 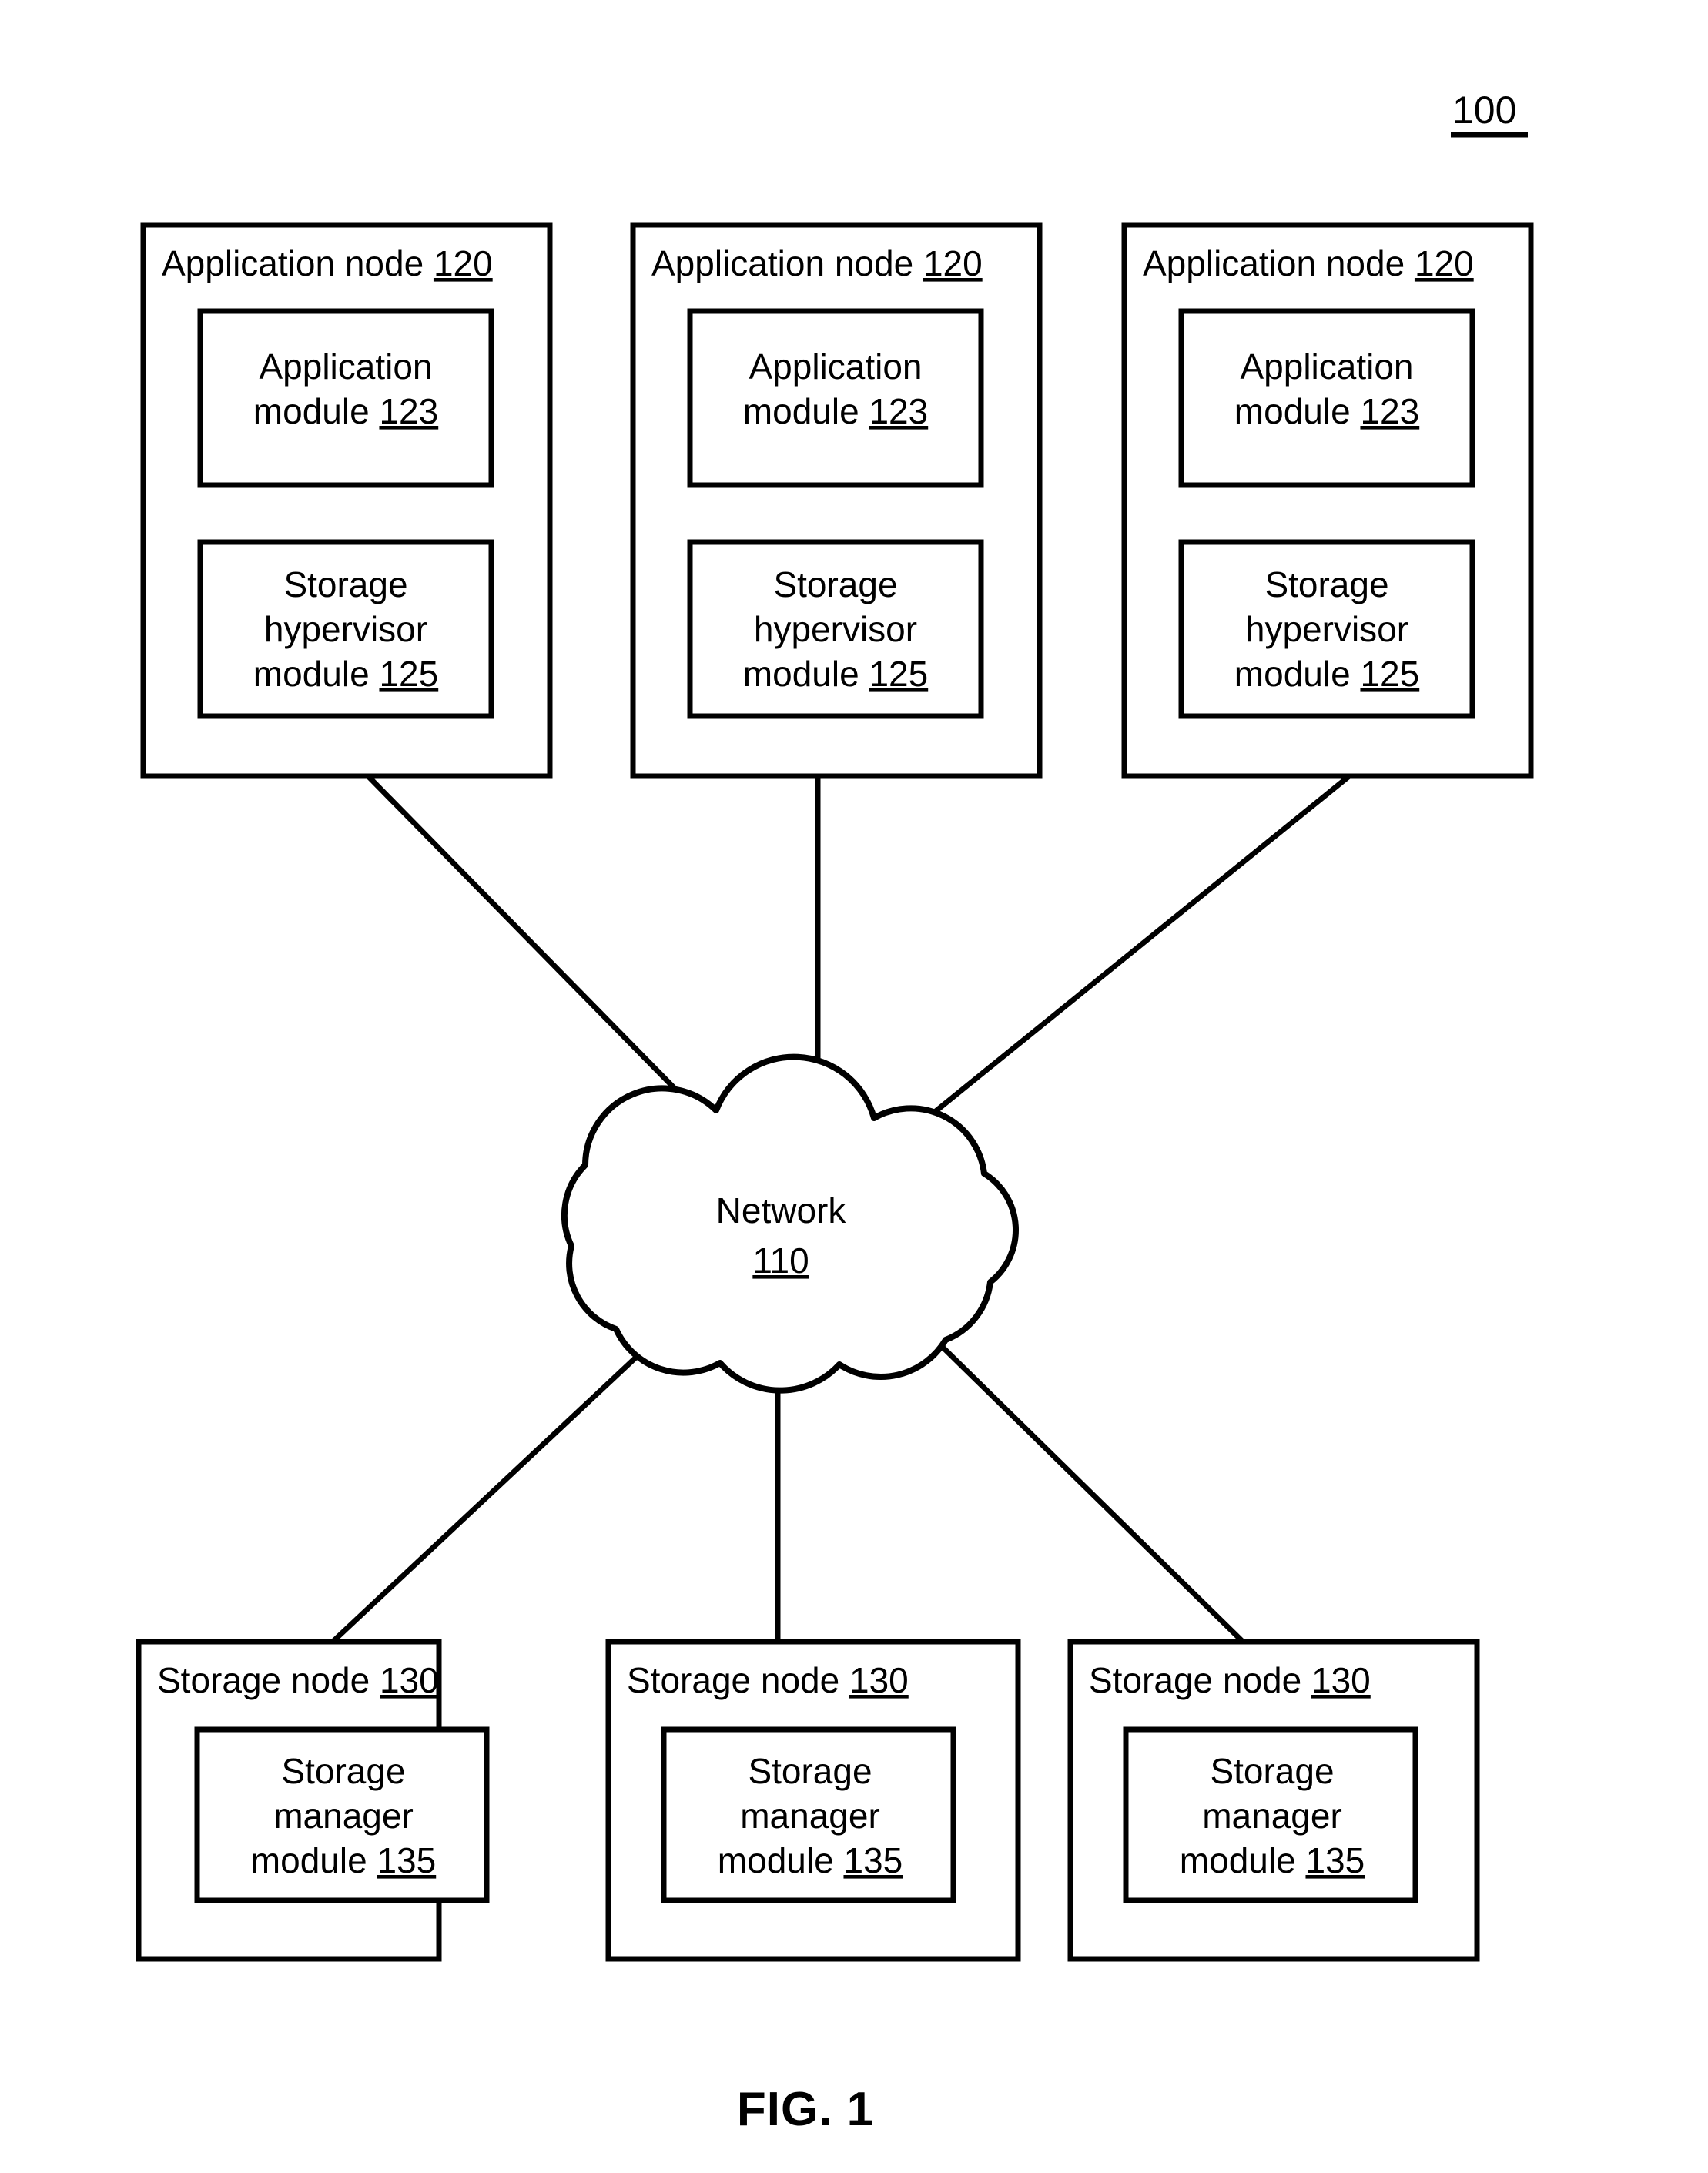 I want to click on network-label: Network, so click(x=781, y=1210).